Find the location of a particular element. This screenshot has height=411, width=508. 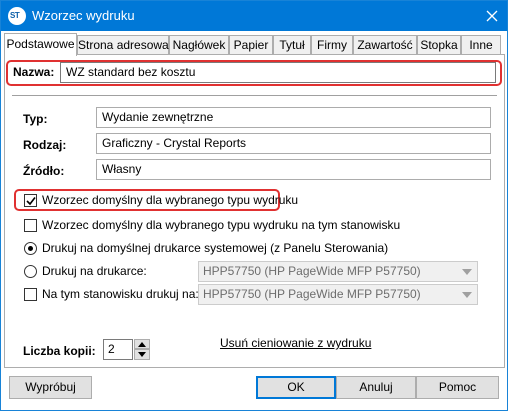

close-icon is located at coordinates (492, 16).